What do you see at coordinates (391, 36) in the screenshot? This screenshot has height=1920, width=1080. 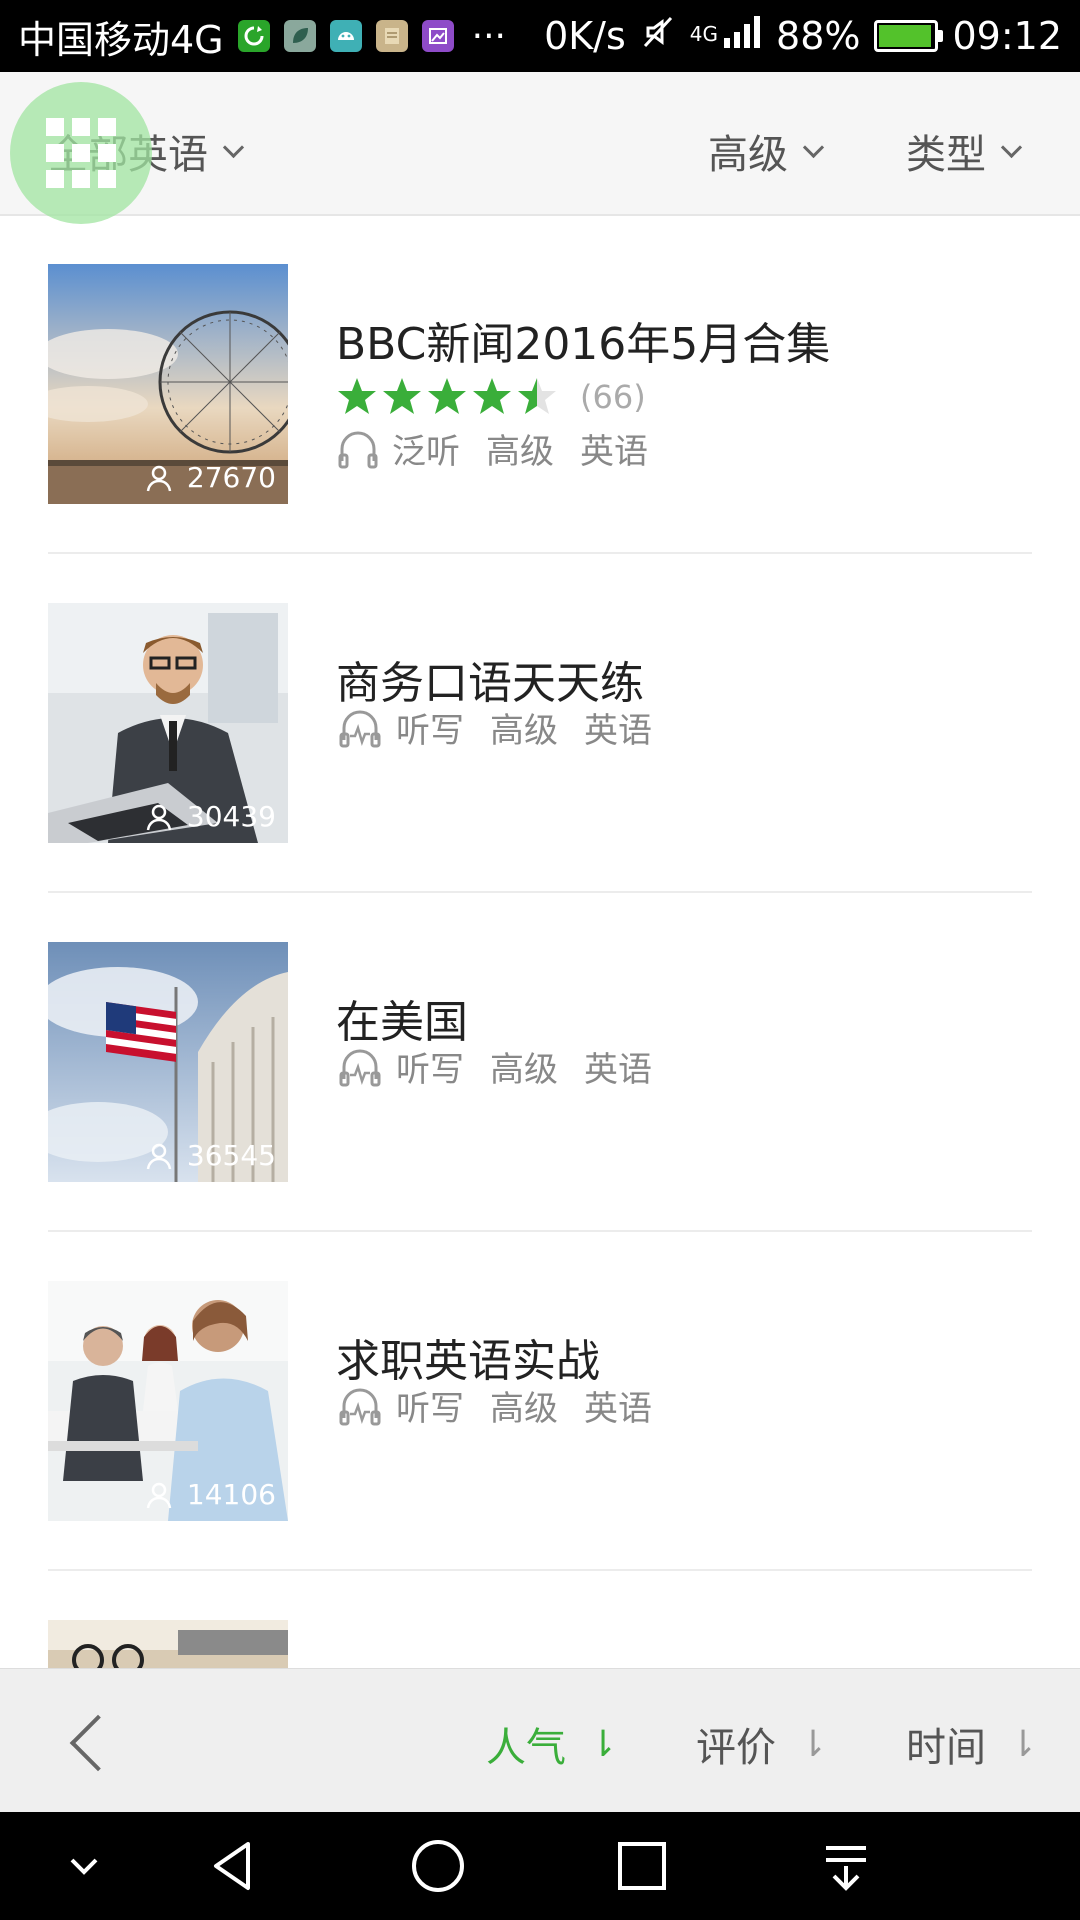 I see `notepad-app-icon` at bounding box center [391, 36].